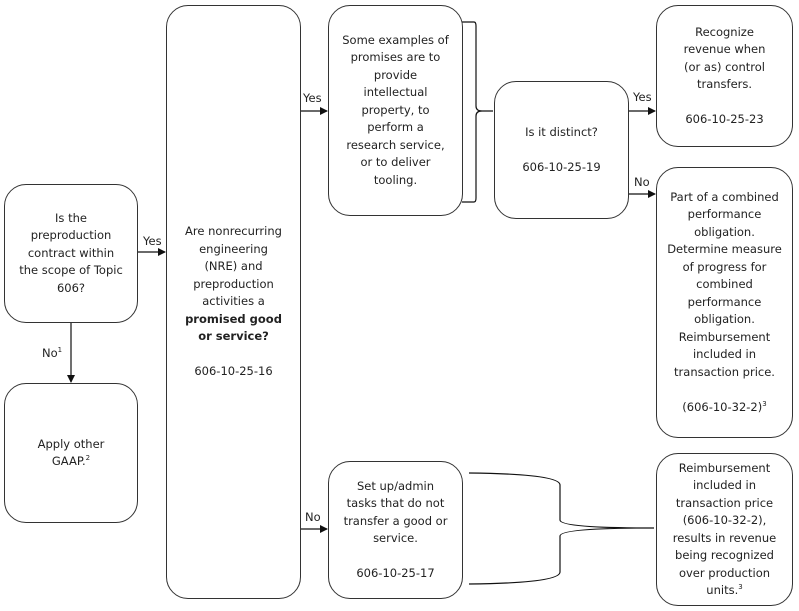 The image size is (799, 611). I want to click on label-scope-no: No1, so click(52, 353).